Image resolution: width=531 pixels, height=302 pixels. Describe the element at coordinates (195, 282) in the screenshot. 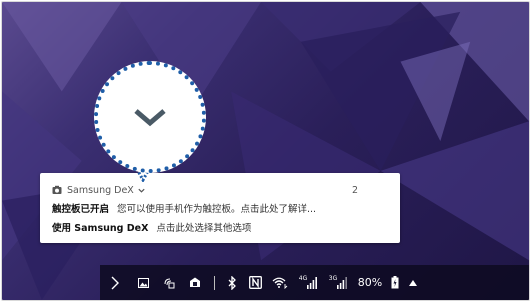

I see `dex-icon` at that location.